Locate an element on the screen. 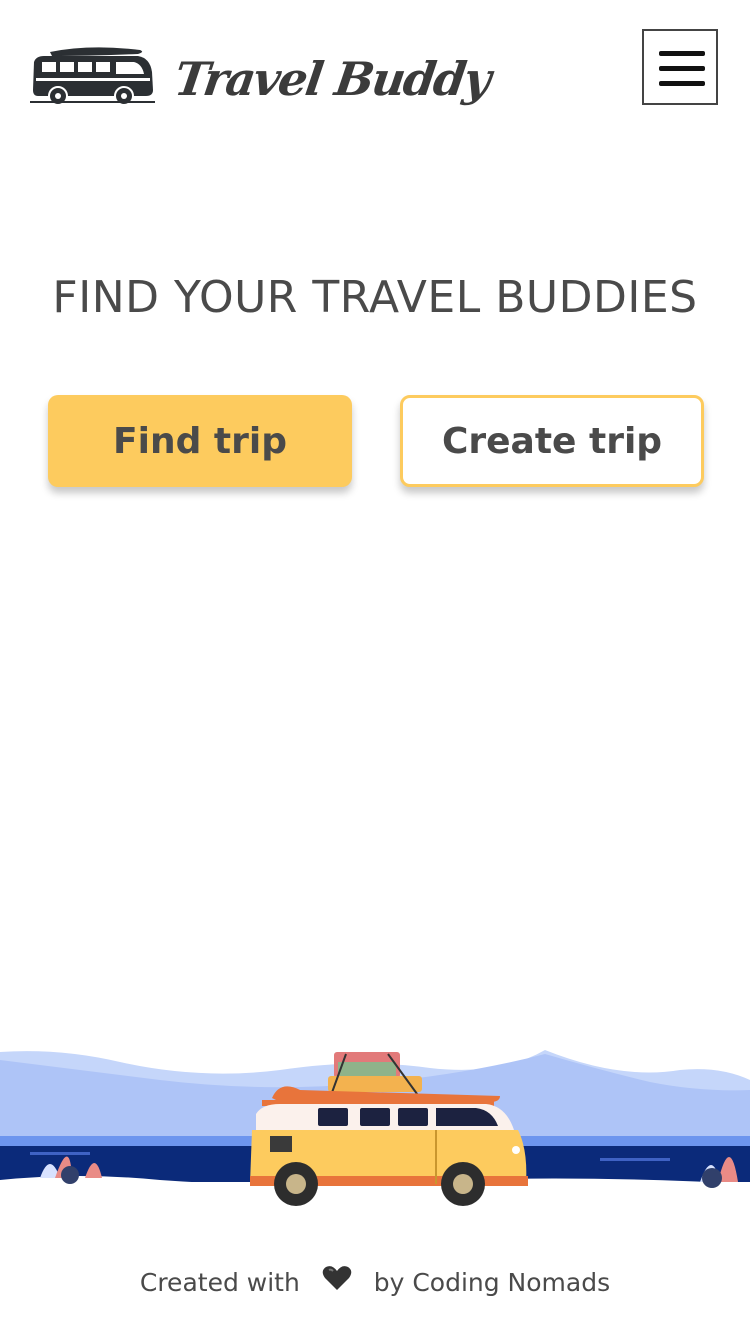 Image resolution: width=750 pixels, height=1333 pixels. footer: Created with by Coding Nomads is located at coordinates (375, 1282).